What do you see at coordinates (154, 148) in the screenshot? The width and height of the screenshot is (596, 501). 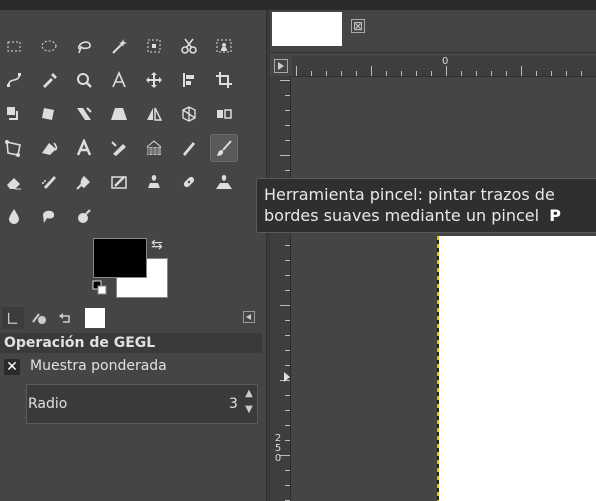 I see `pattern-icon` at bounding box center [154, 148].